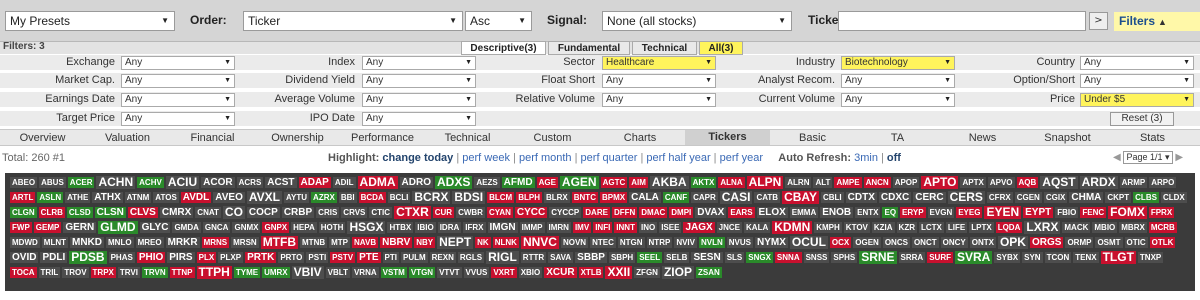 The width and height of the screenshot is (1200, 300). Describe the element at coordinates (956, 227) in the screenshot. I see `ticker-tile: LIFE` at that location.